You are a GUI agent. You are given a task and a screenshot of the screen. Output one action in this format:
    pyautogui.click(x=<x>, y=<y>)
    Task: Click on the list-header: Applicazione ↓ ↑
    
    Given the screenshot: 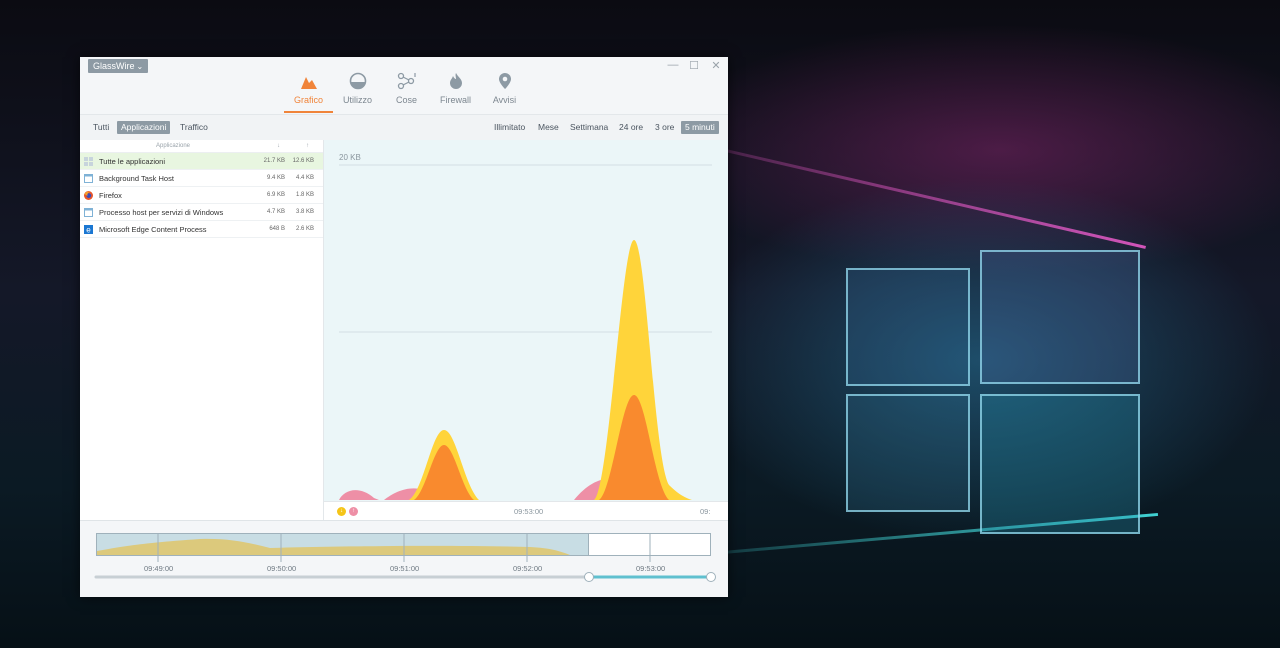 What is the action you would take?
    pyautogui.click(x=201, y=146)
    